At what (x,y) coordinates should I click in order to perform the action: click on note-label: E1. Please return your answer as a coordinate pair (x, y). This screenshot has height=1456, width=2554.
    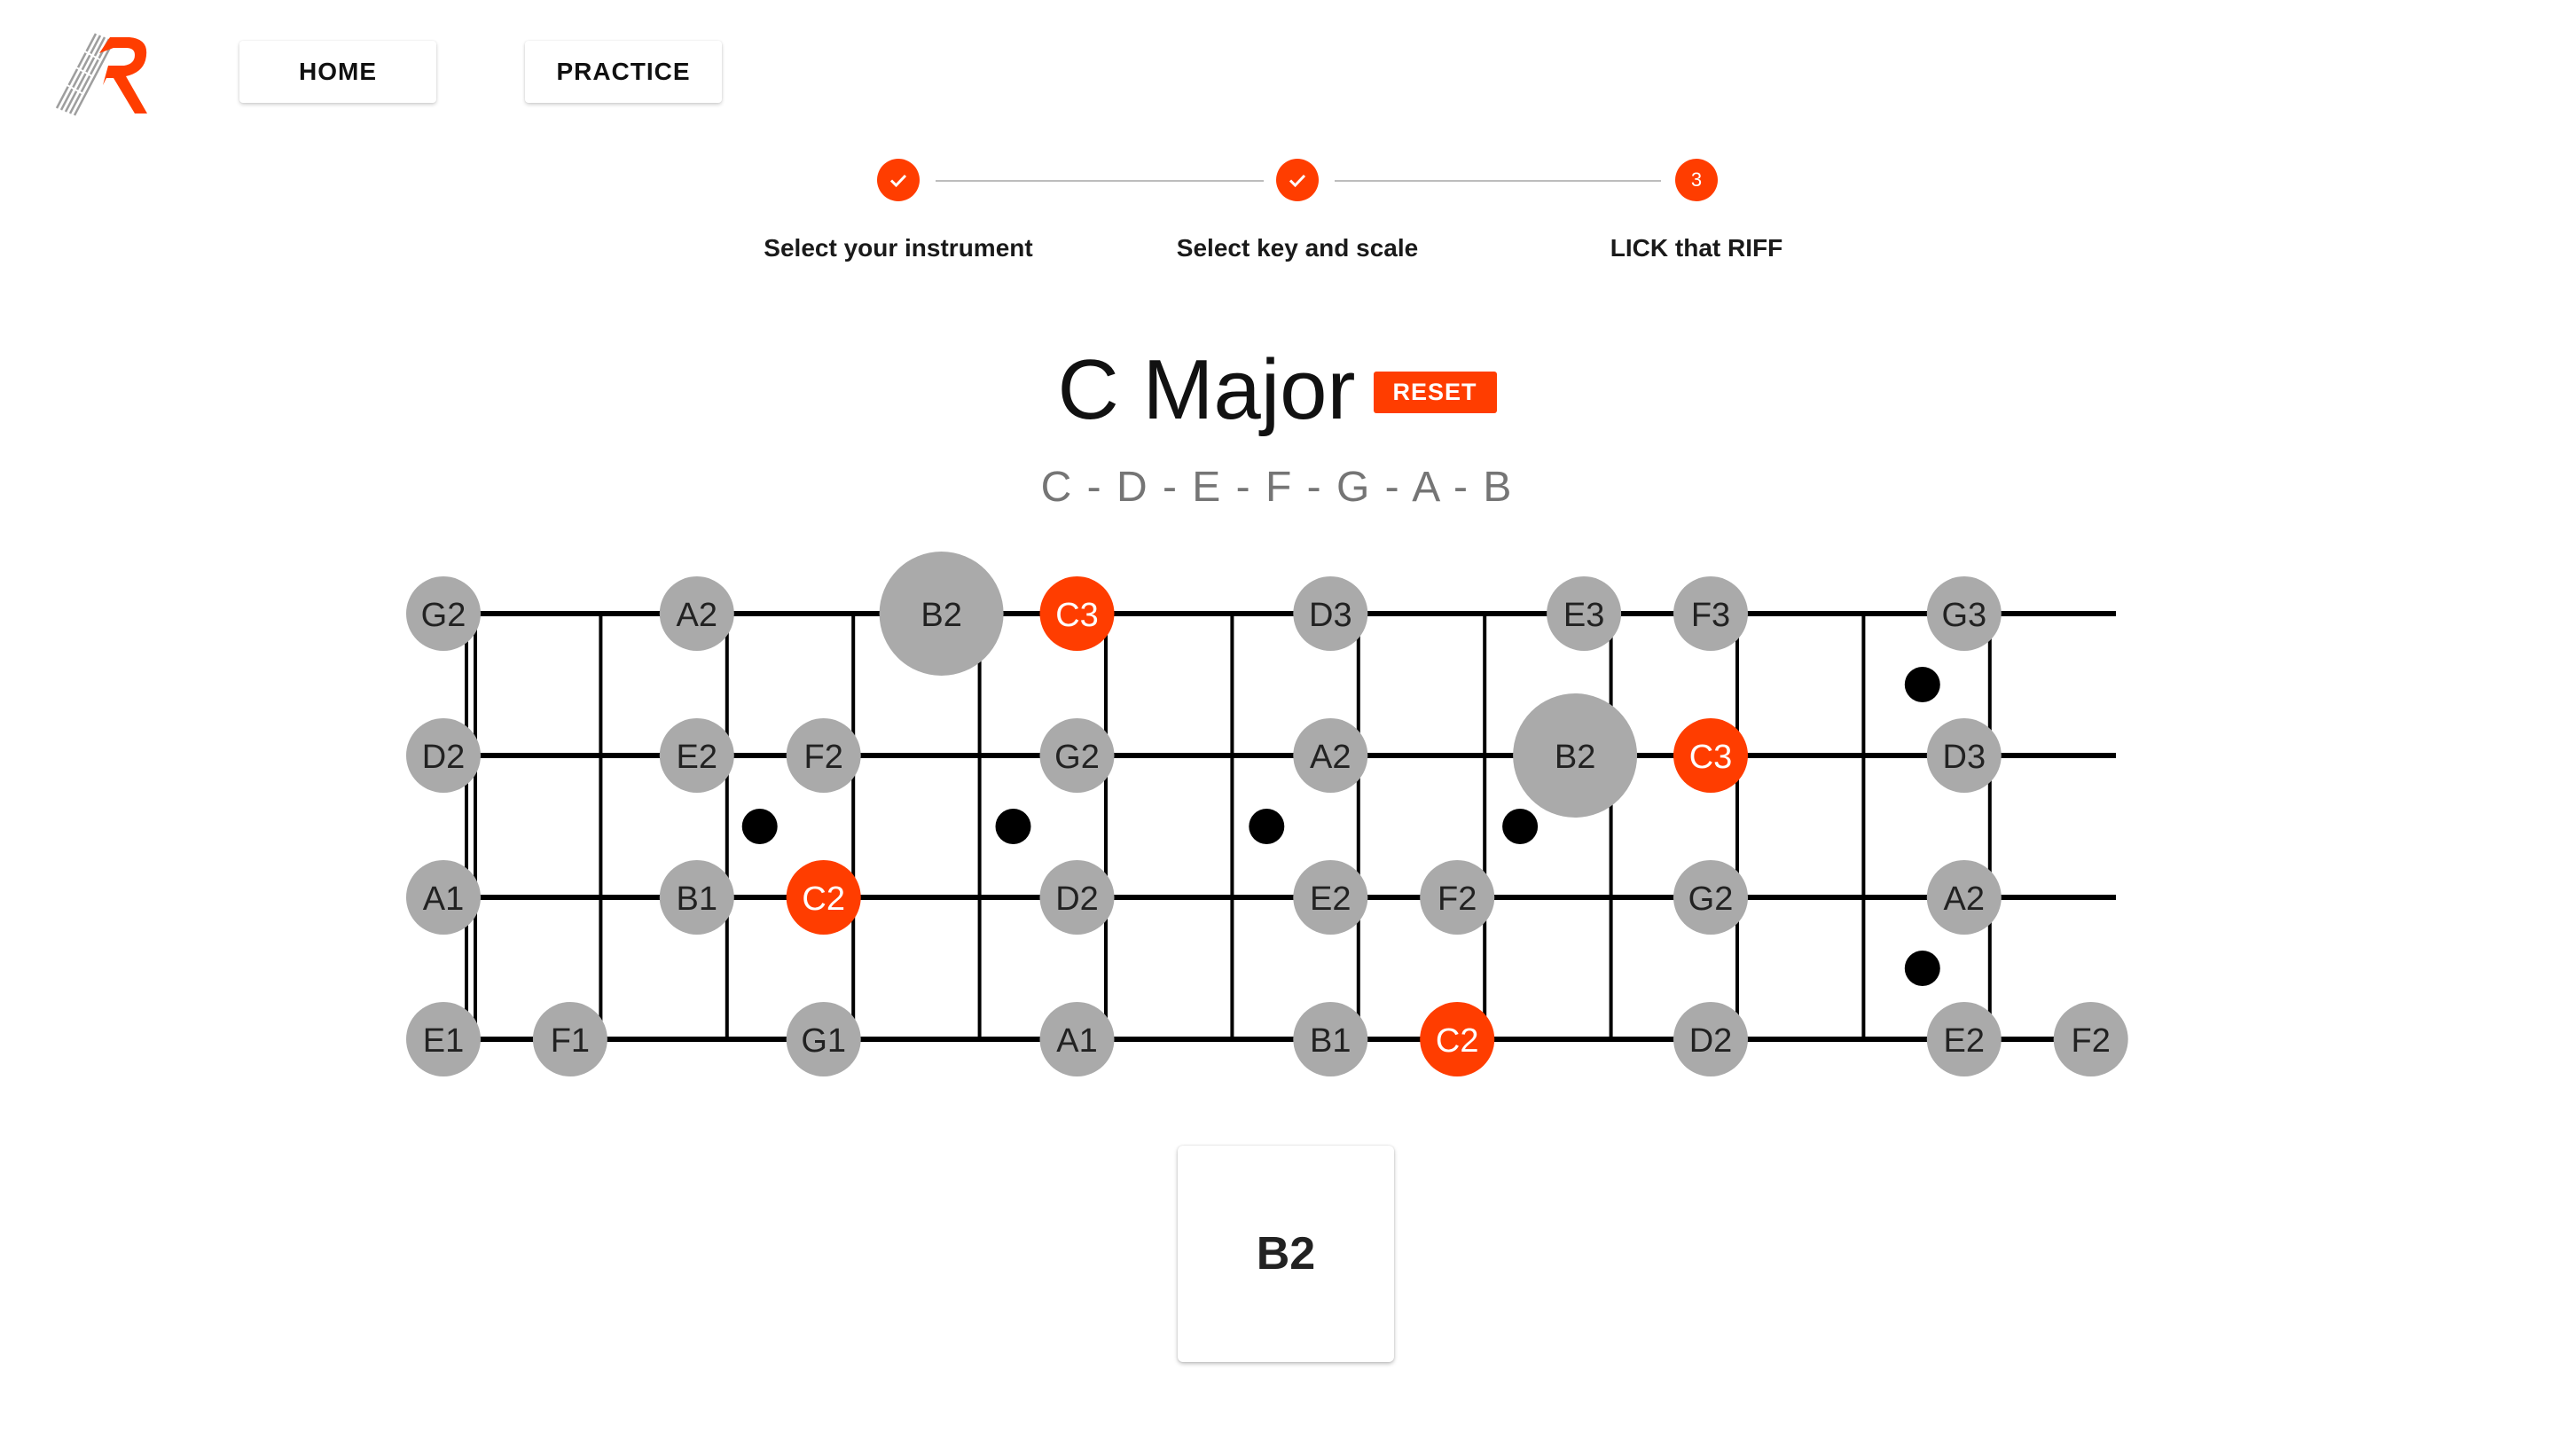
    Looking at the image, I should click on (443, 1041).